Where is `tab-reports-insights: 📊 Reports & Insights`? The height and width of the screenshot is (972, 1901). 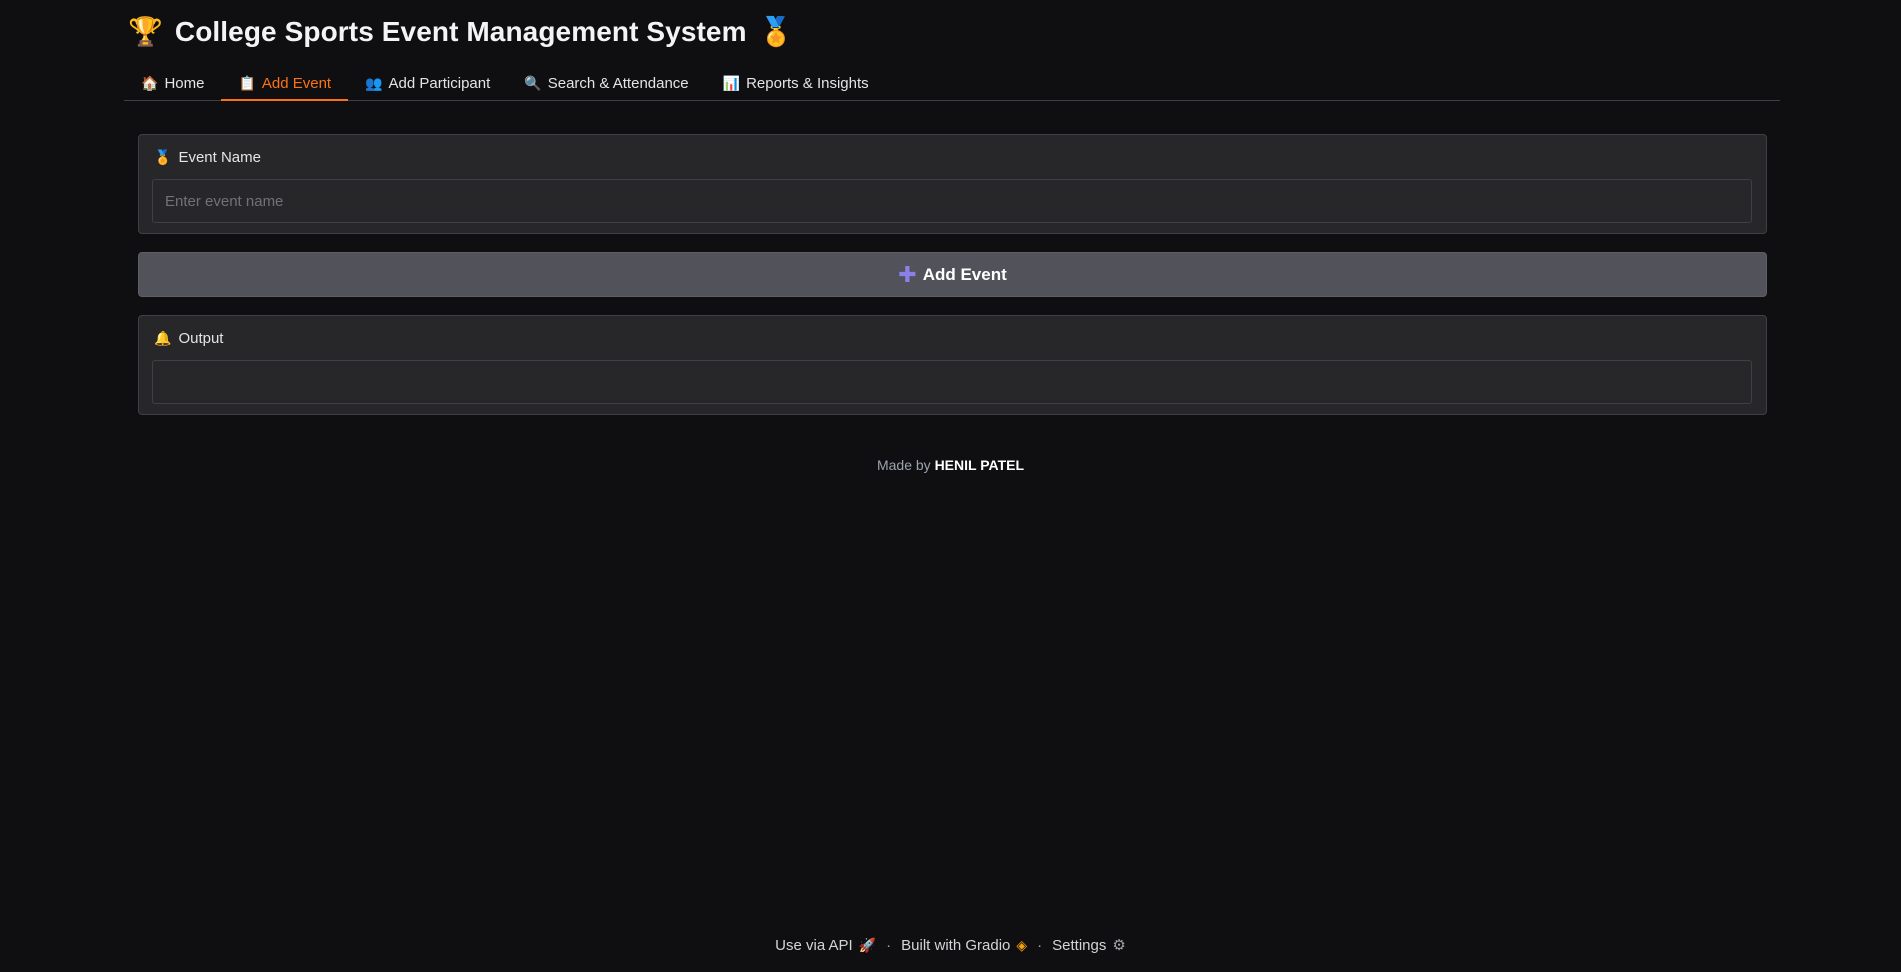 tab-reports-insights: 📊 Reports & Insights is located at coordinates (796, 83).